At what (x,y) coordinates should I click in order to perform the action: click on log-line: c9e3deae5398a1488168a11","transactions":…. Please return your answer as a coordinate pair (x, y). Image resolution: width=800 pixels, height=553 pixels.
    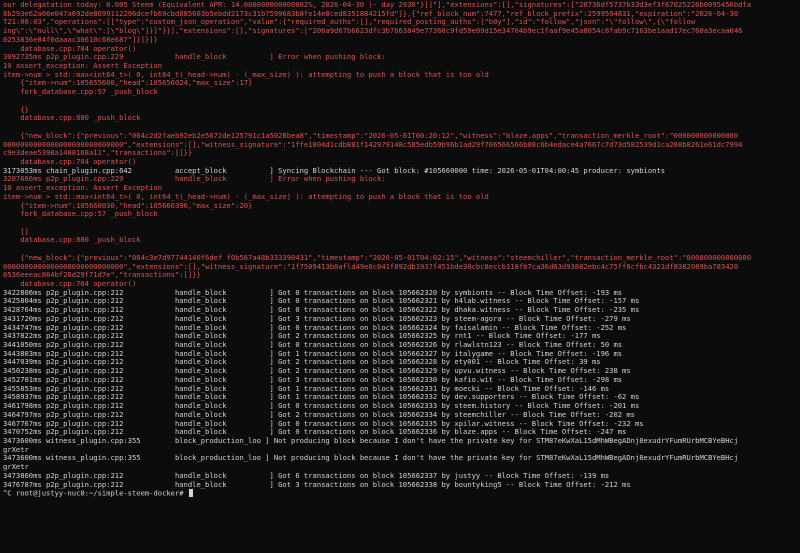
    Looking at the image, I should click on (98, 153).